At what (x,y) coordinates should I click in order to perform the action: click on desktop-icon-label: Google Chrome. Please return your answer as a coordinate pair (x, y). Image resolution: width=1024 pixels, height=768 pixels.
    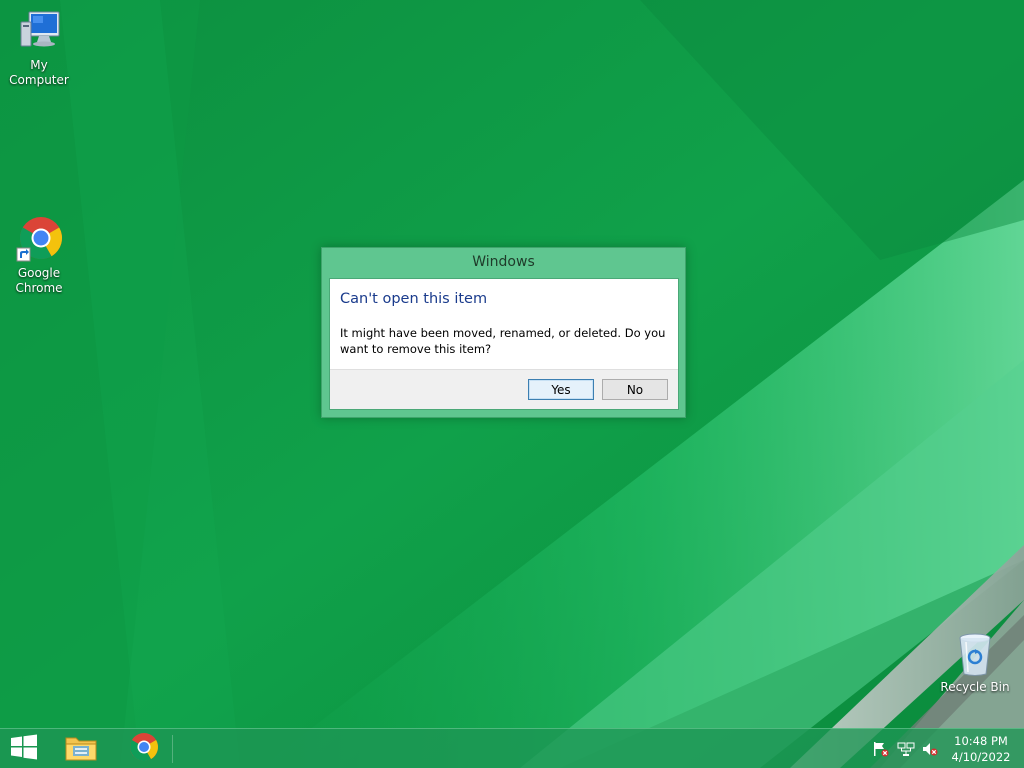
    Looking at the image, I should click on (39, 280).